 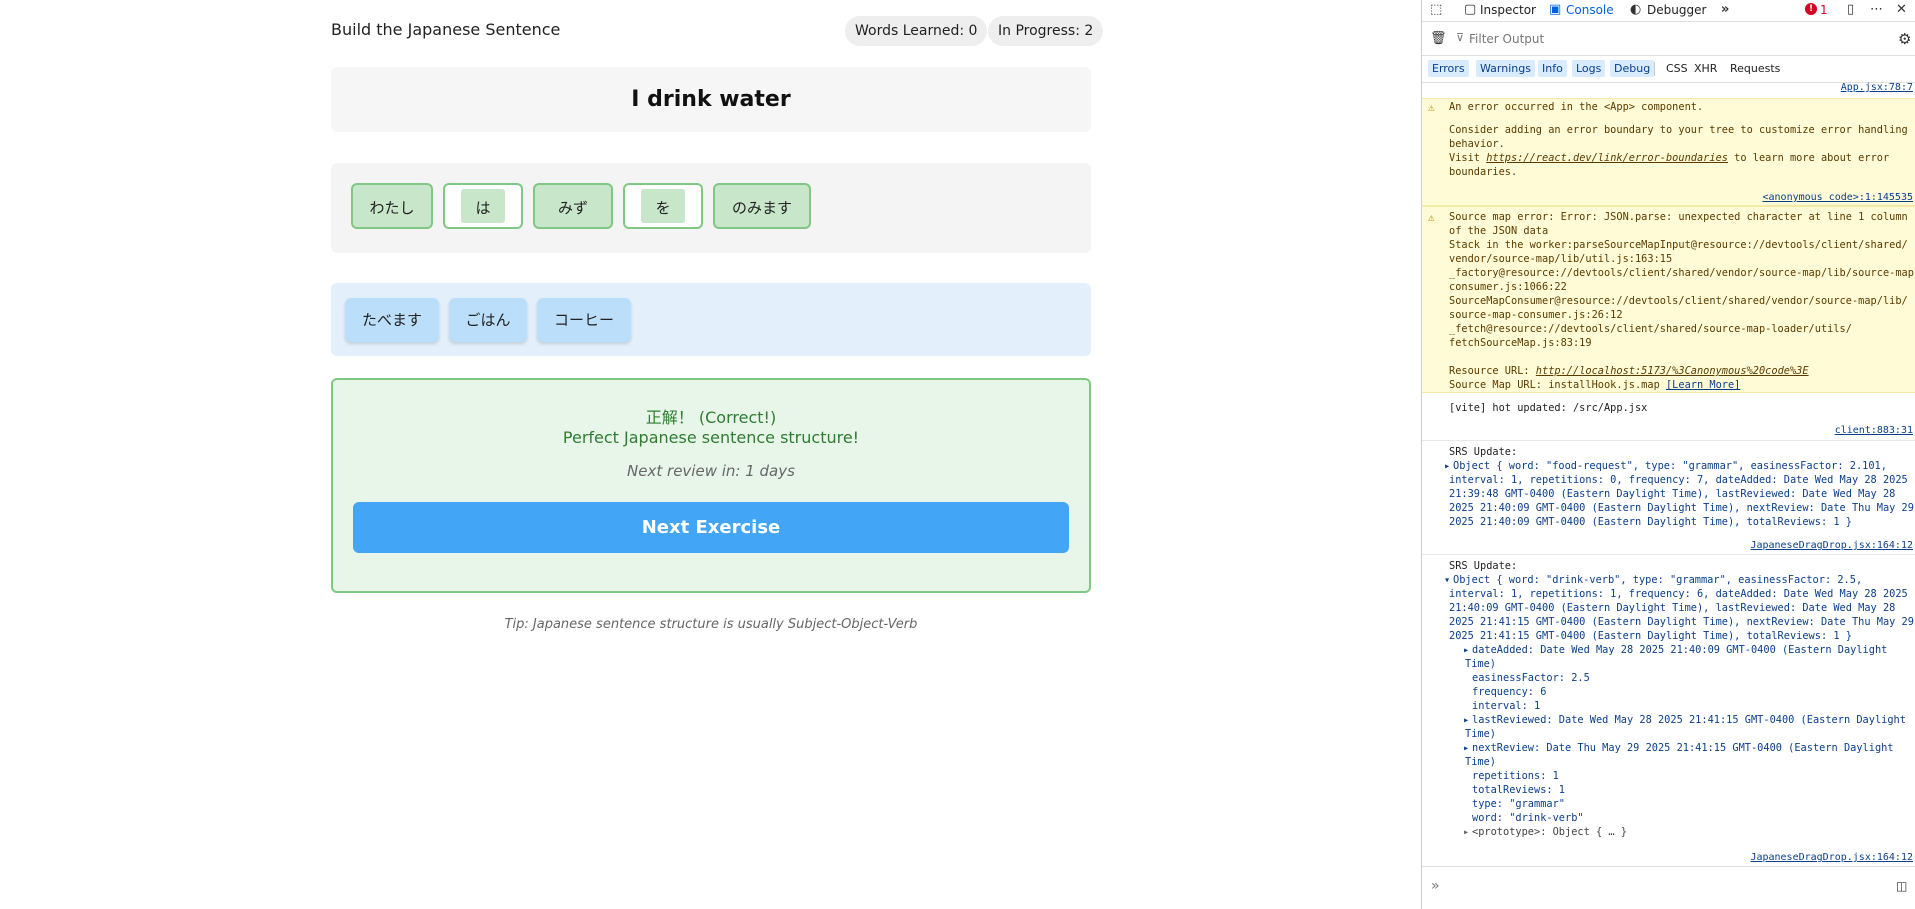 I want to click on close-icon: ✕, so click(x=1901, y=9).